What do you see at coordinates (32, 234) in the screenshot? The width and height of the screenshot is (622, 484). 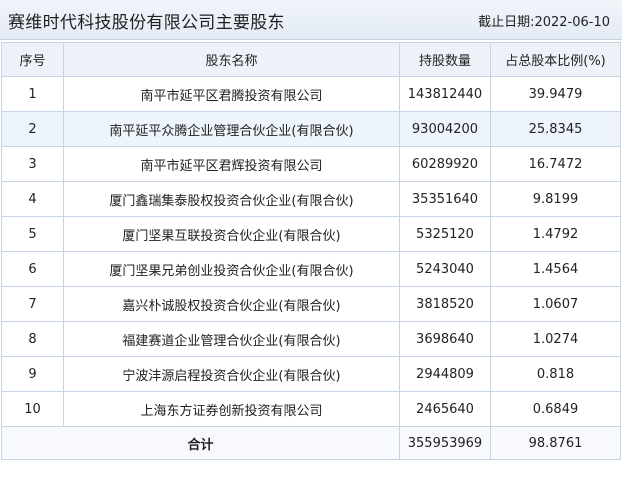 I see `cell-rank: 5` at bounding box center [32, 234].